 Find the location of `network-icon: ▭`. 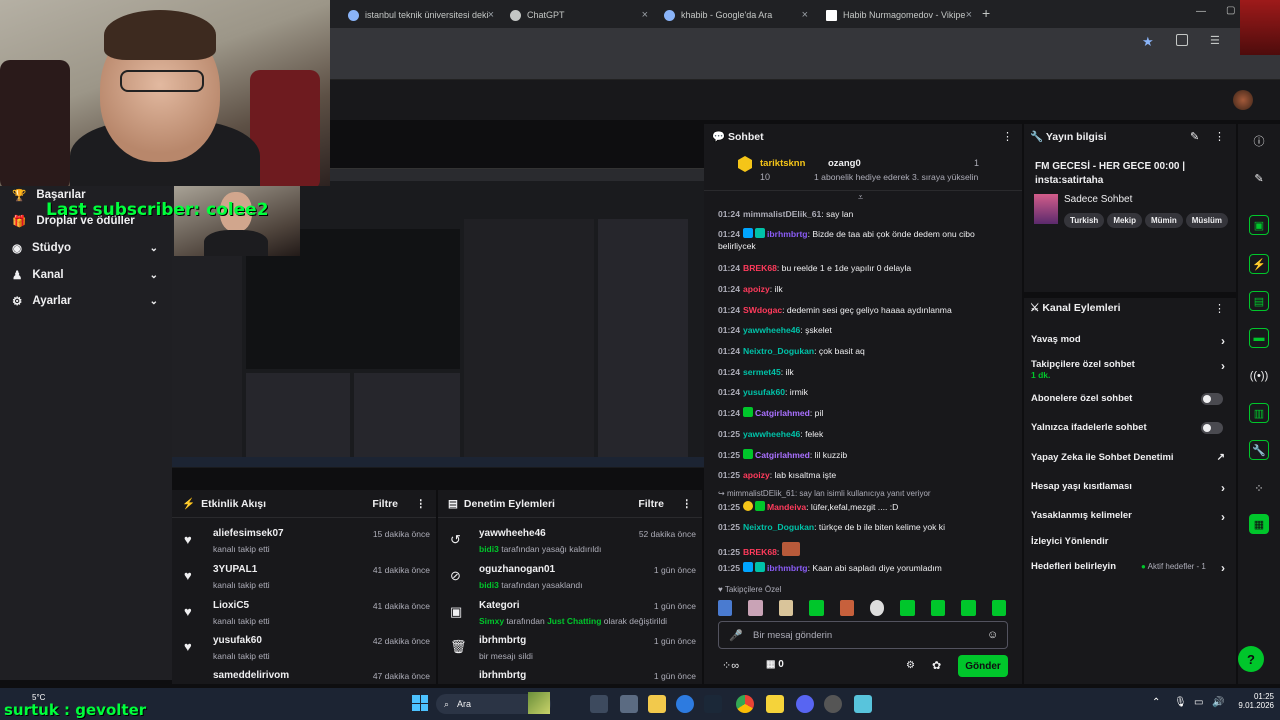

network-icon: ▭ is located at coordinates (1198, 702).